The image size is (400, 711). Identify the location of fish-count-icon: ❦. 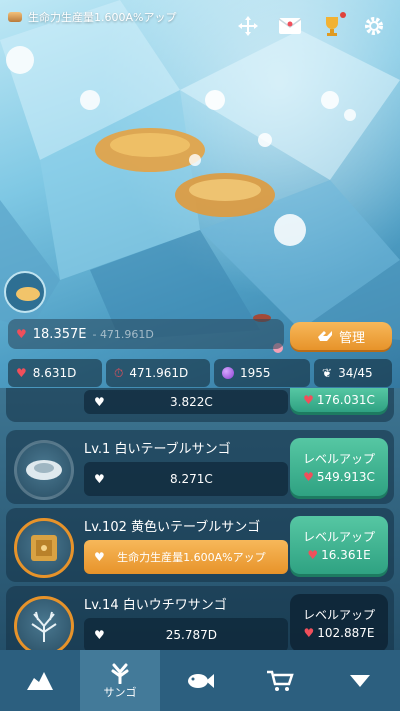
(327, 373).